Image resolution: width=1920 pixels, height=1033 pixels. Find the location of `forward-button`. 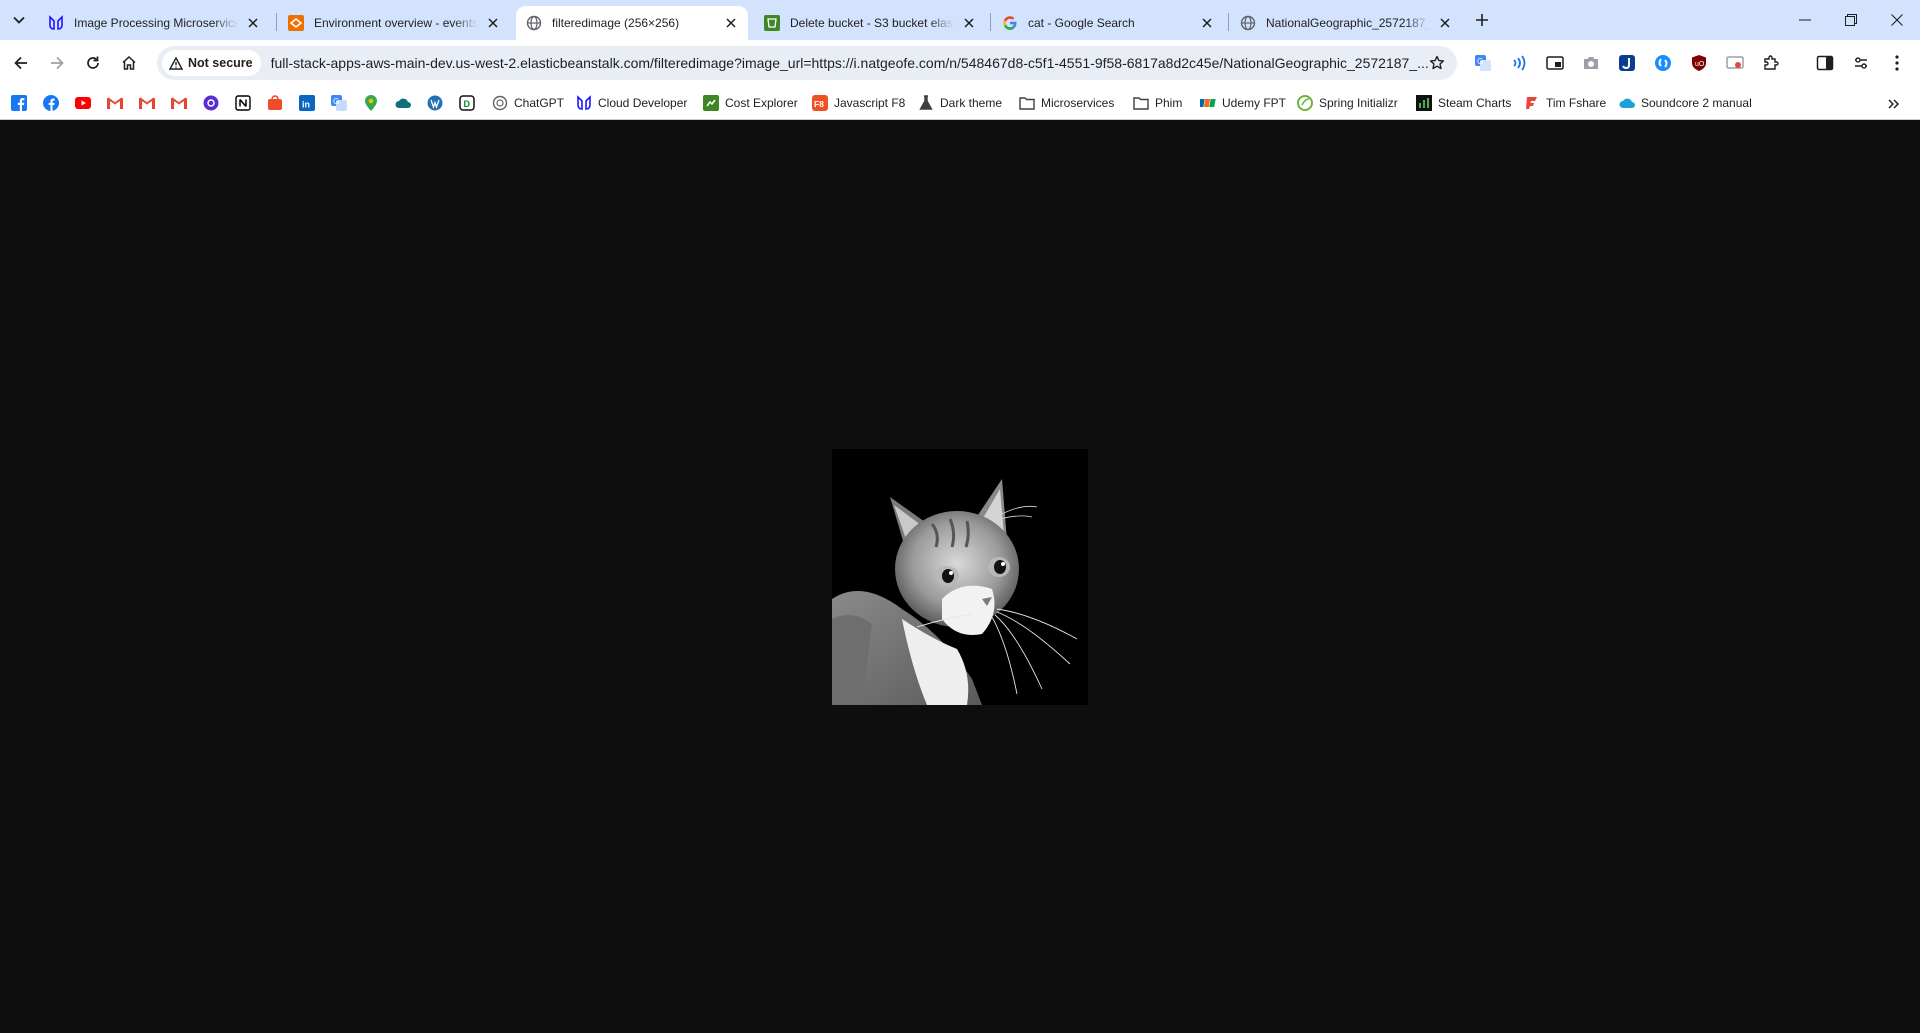

forward-button is located at coordinates (57, 63).